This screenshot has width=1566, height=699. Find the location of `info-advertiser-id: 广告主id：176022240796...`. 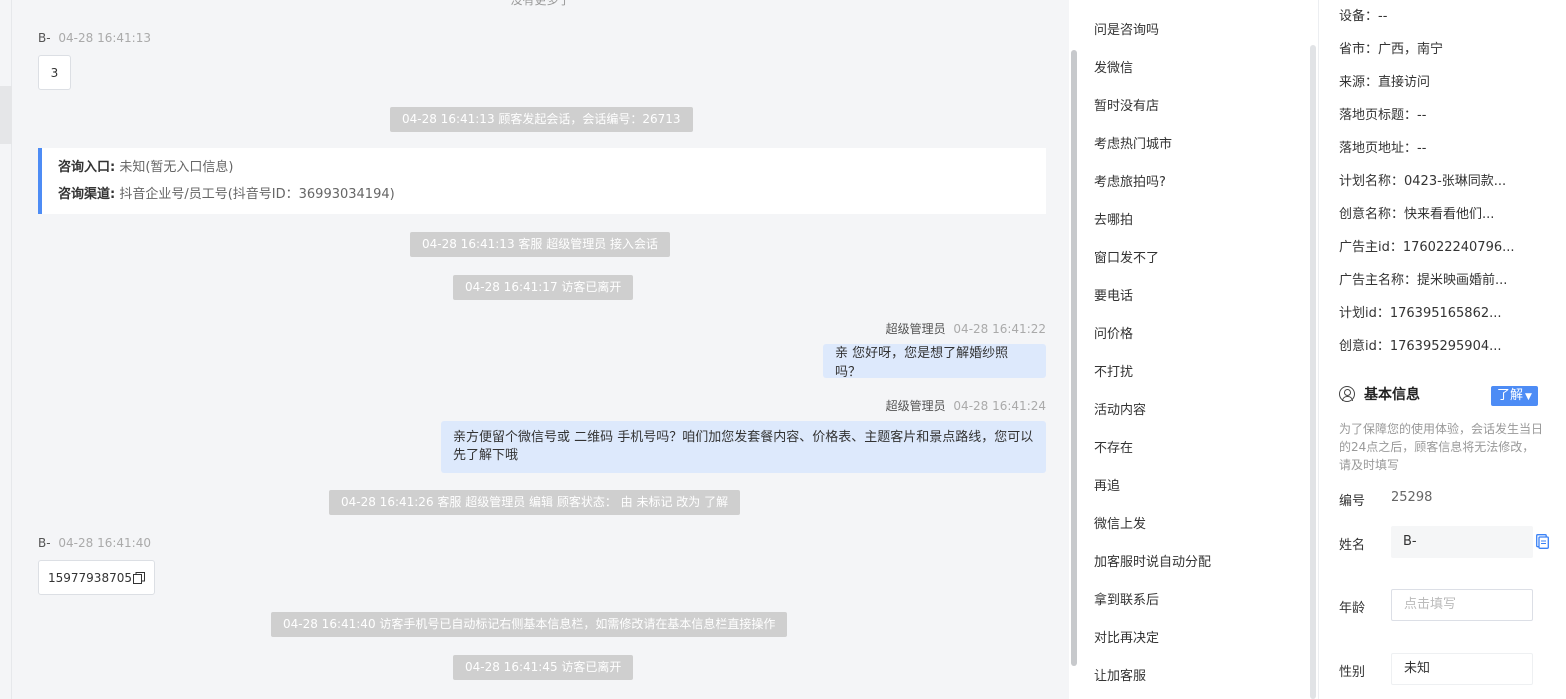

info-advertiser-id: 广告主id：176022240796... is located at coordinates (1427, 247).